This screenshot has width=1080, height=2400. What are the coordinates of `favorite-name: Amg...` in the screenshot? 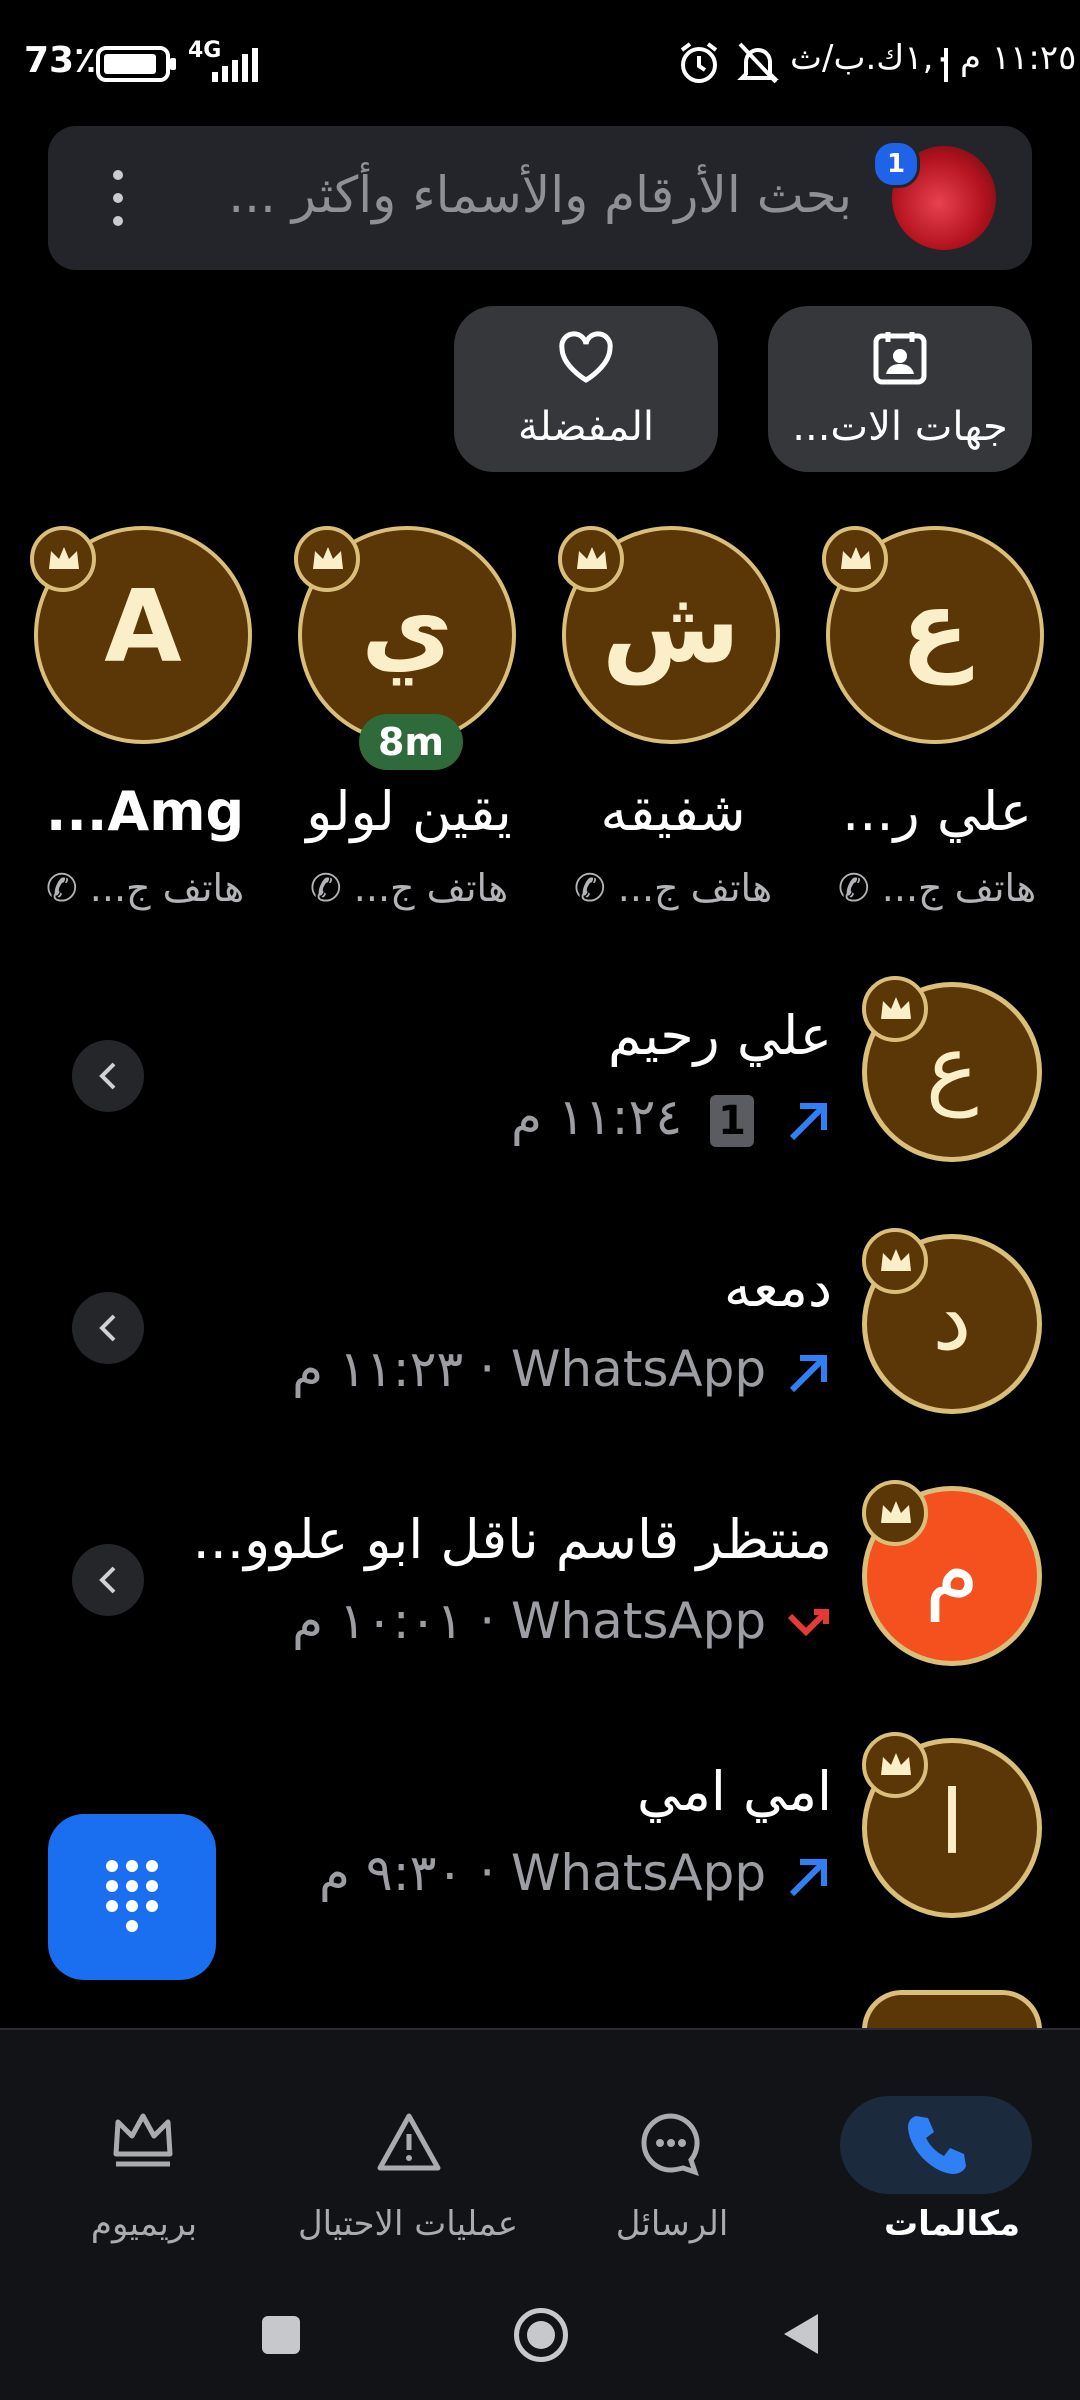 It's located at (145, 811).